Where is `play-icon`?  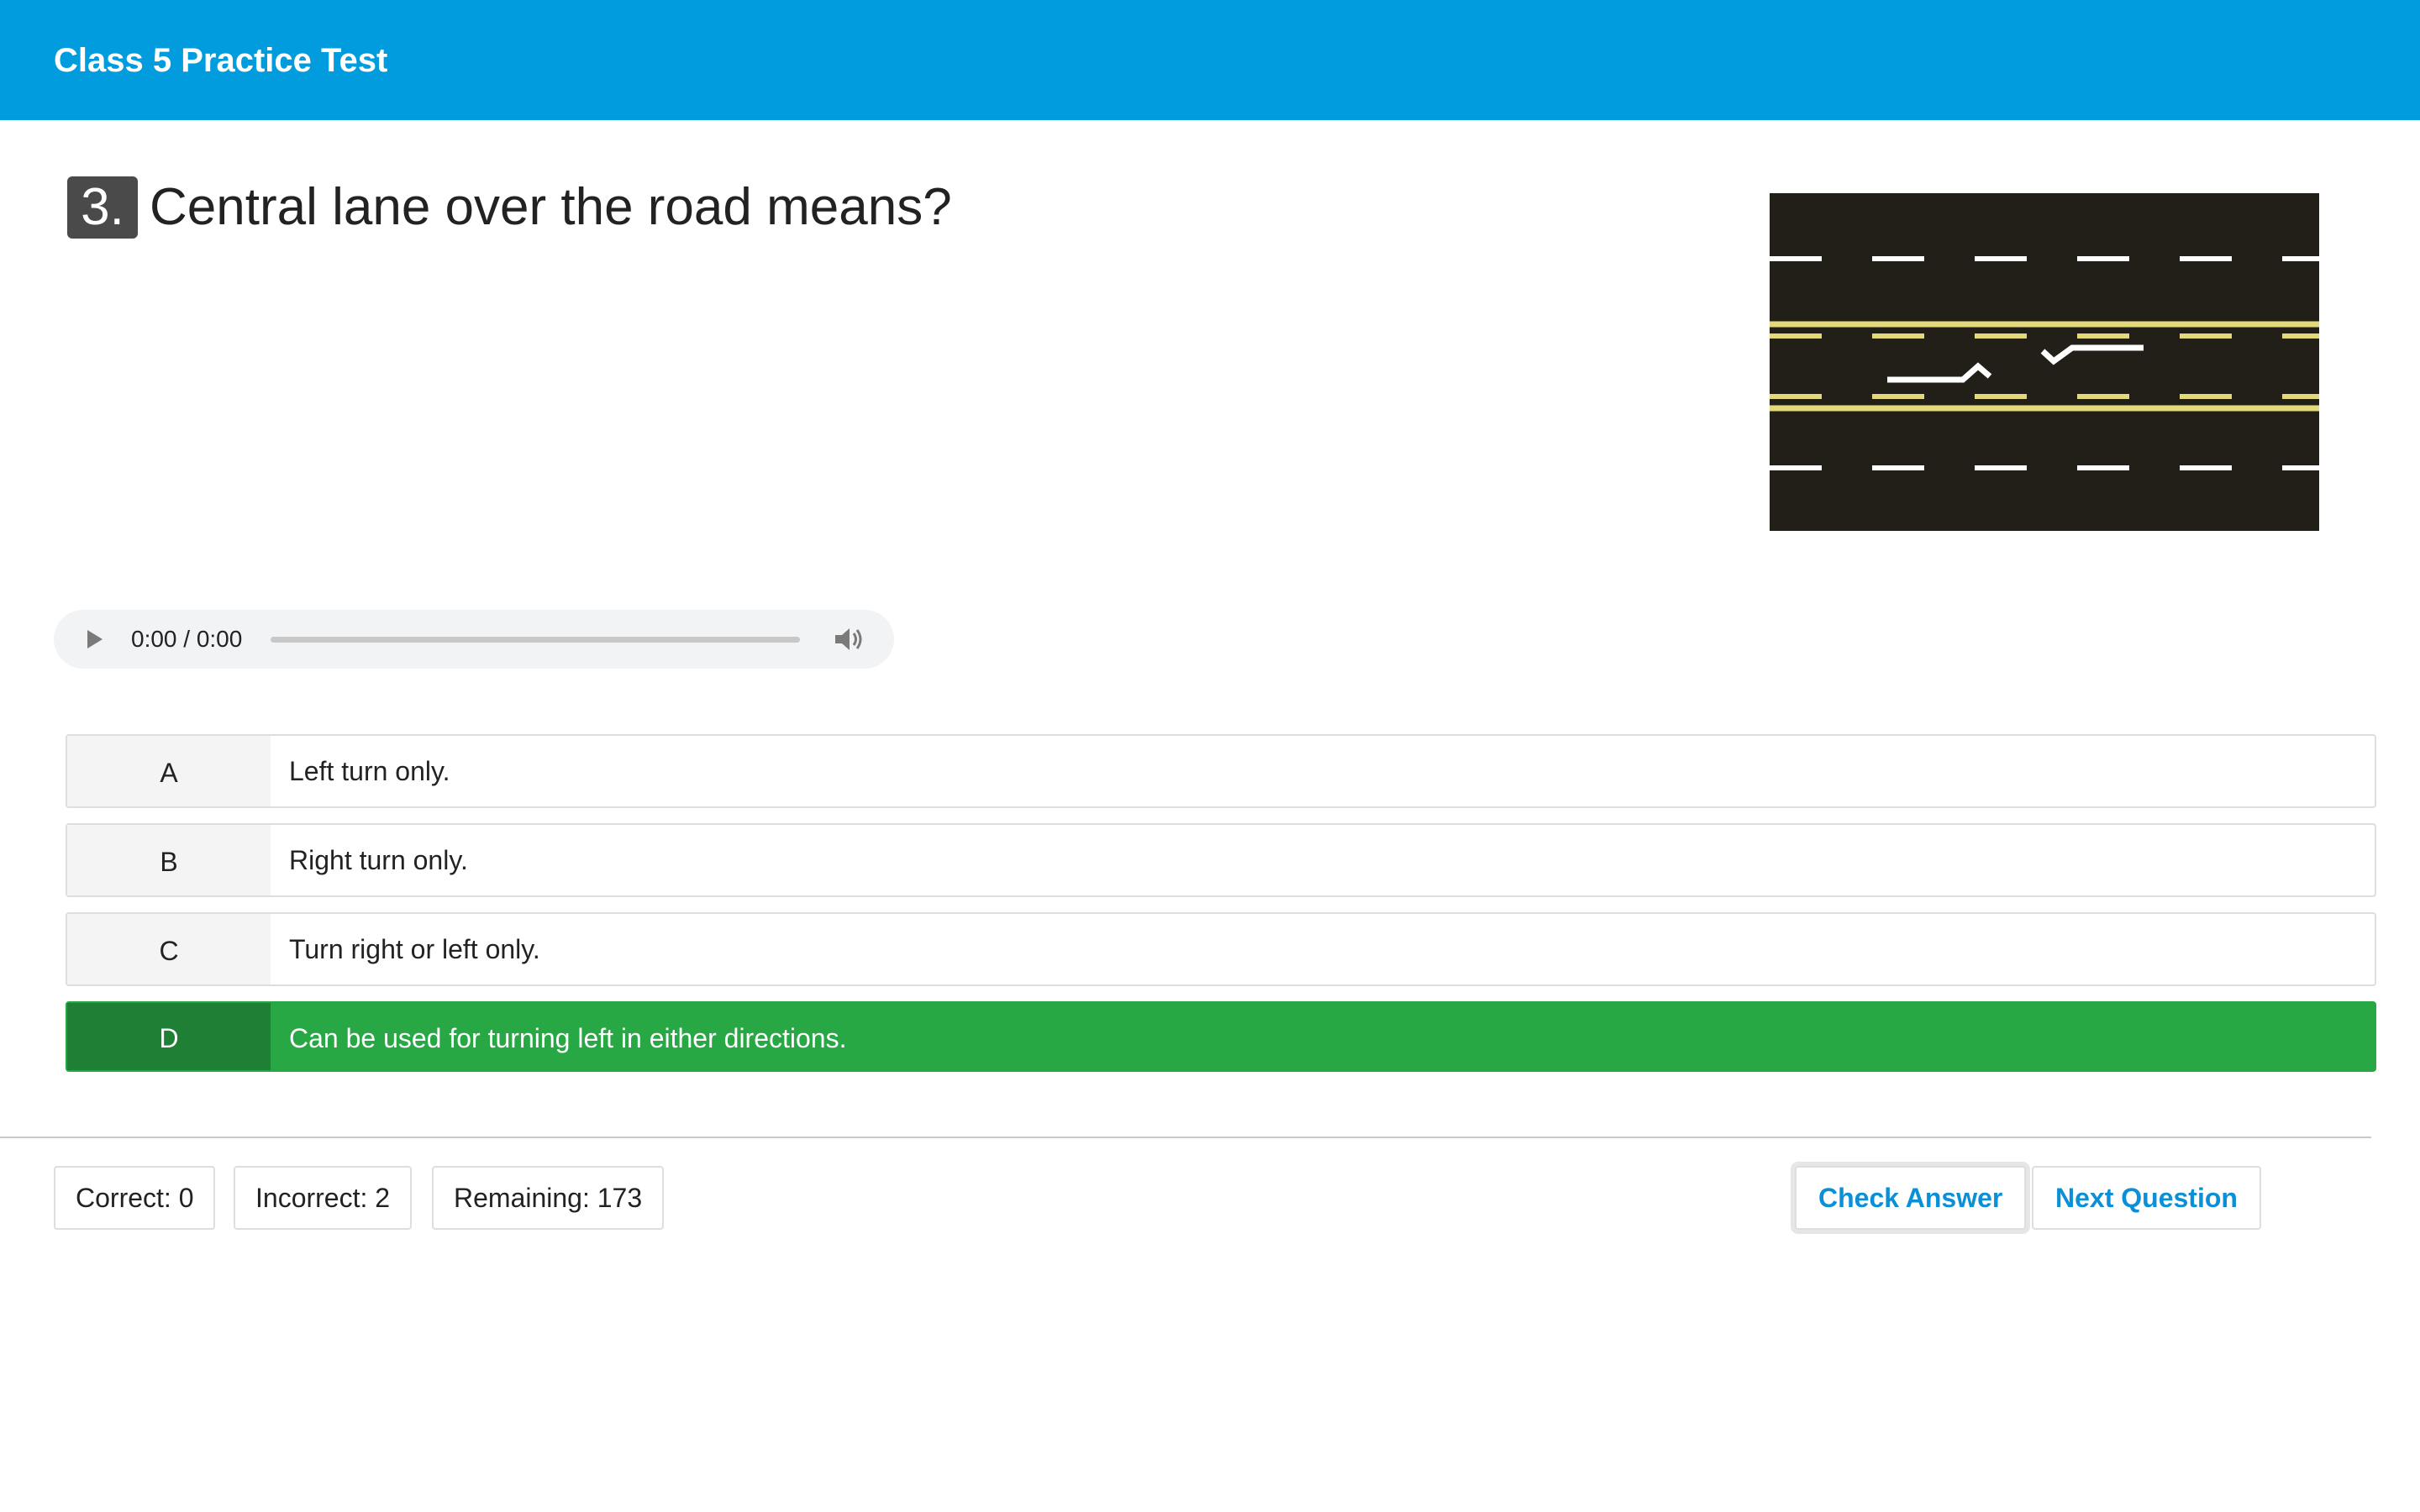
play-icon is located at coordinates (95, 639).